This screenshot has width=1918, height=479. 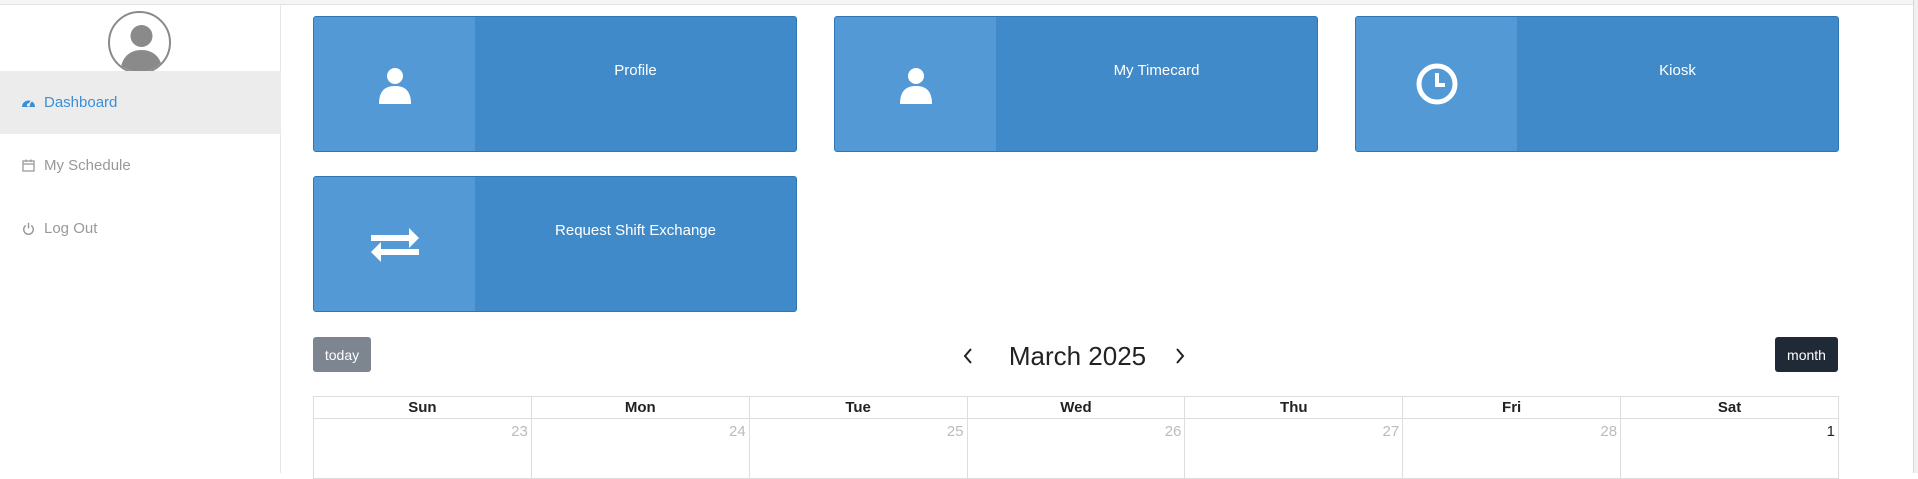 I want to click on weekday-header: Sat, so click(x=1729, y=407).